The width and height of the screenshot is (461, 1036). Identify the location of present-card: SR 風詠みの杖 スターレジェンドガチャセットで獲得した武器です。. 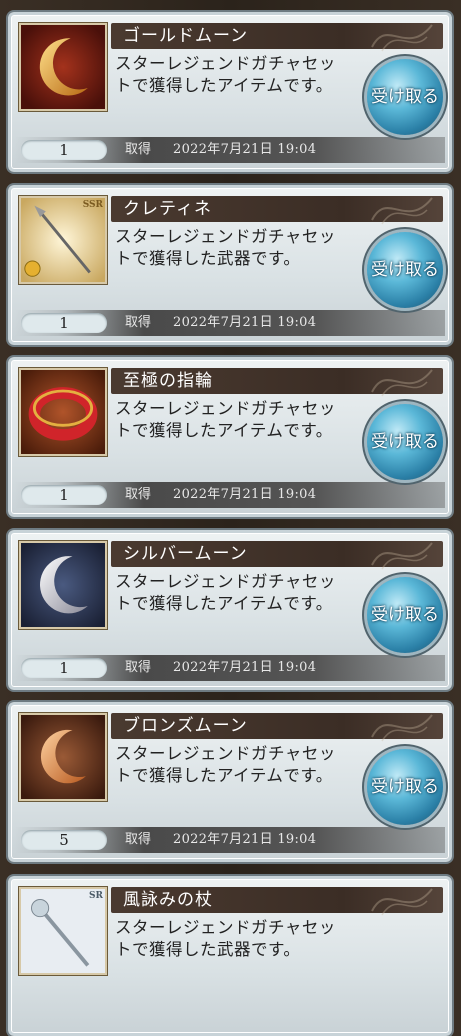
(230, 956).